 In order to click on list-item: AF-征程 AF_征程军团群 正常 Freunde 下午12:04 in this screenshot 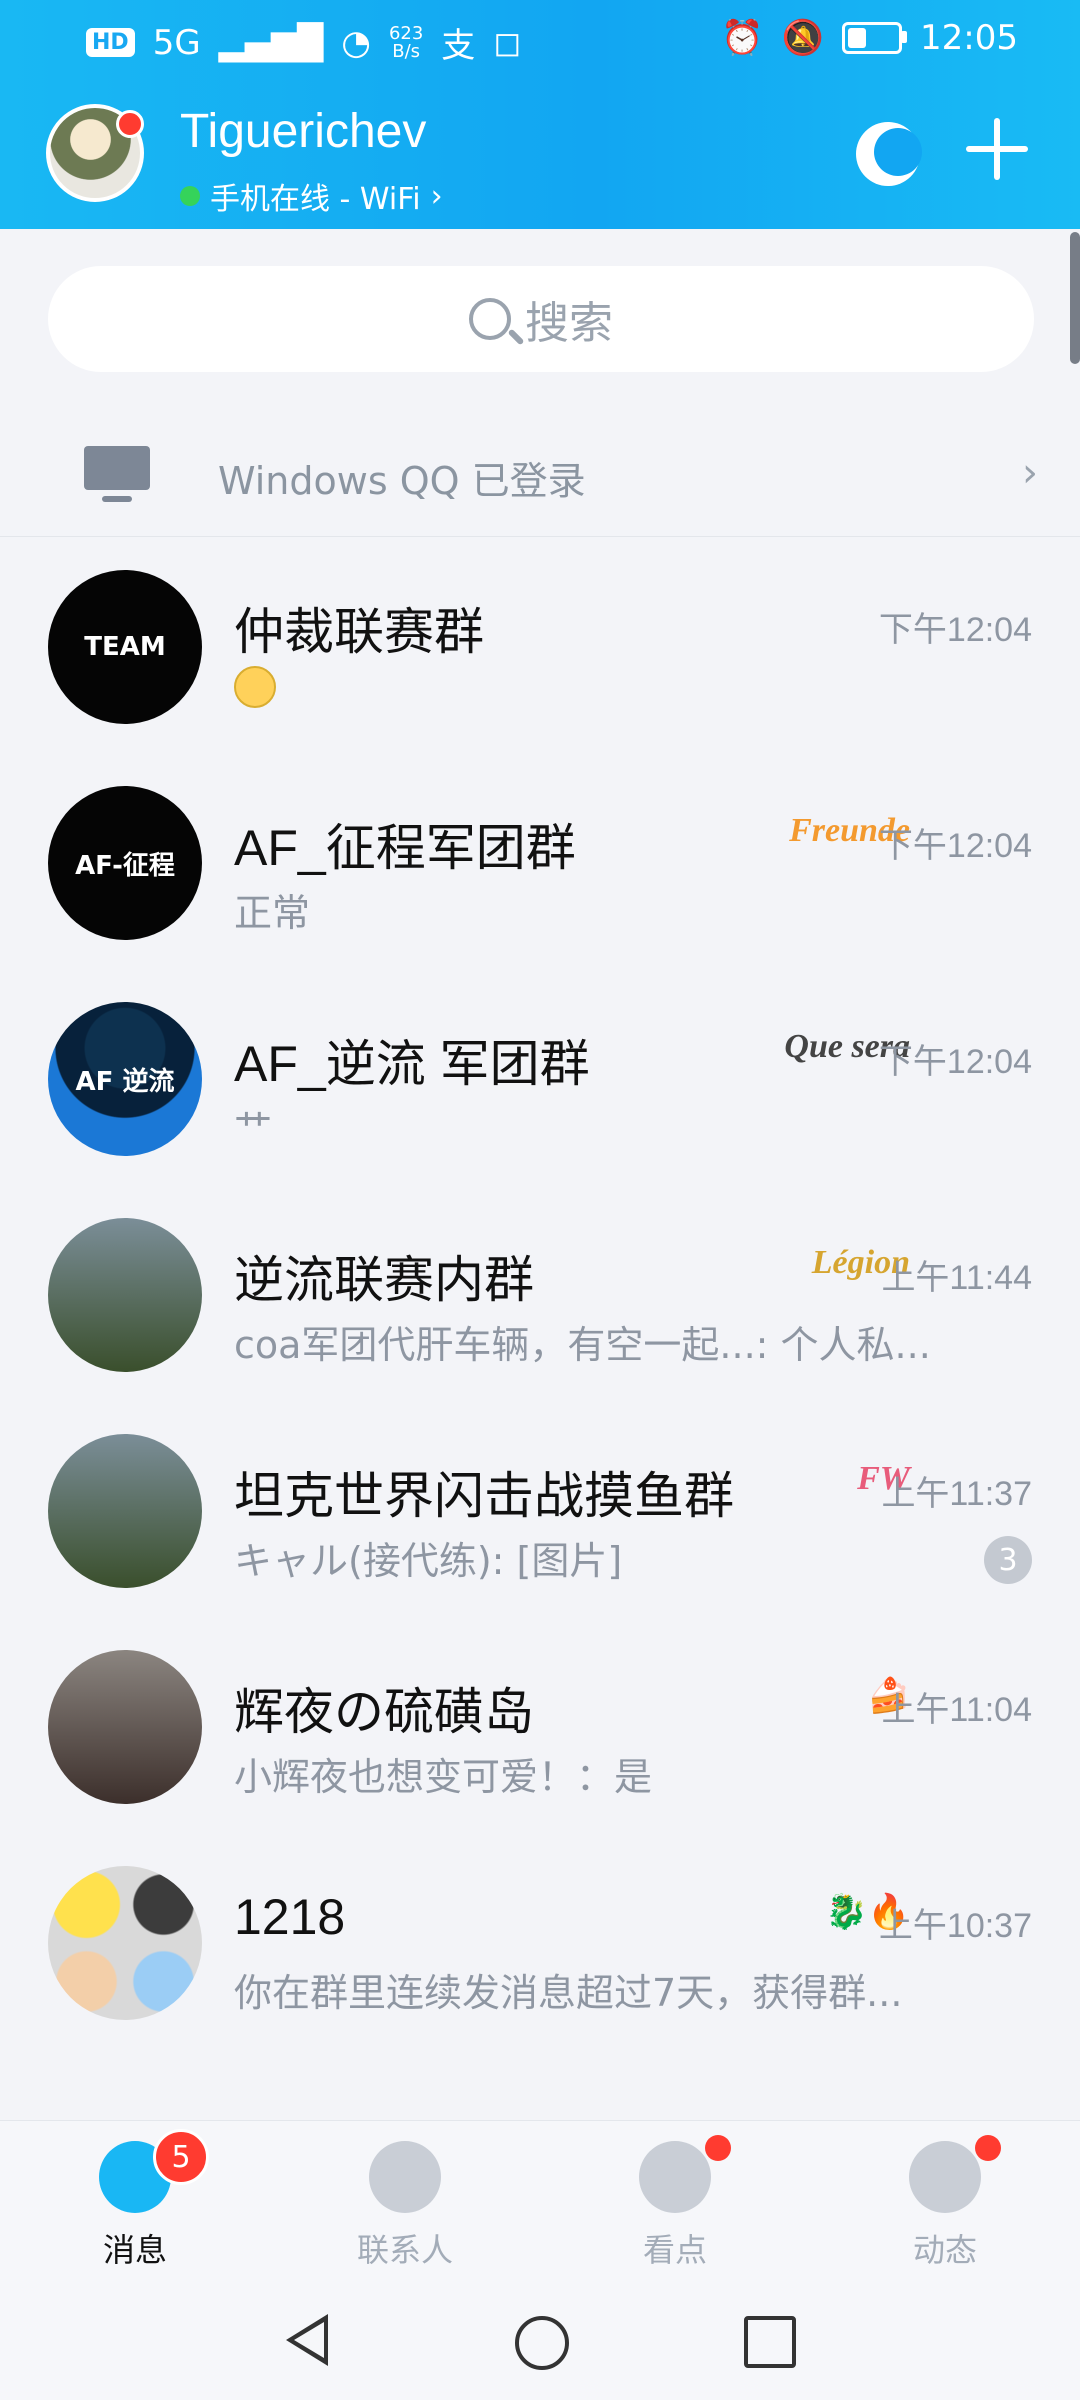, I will do `click(540, 860)`.